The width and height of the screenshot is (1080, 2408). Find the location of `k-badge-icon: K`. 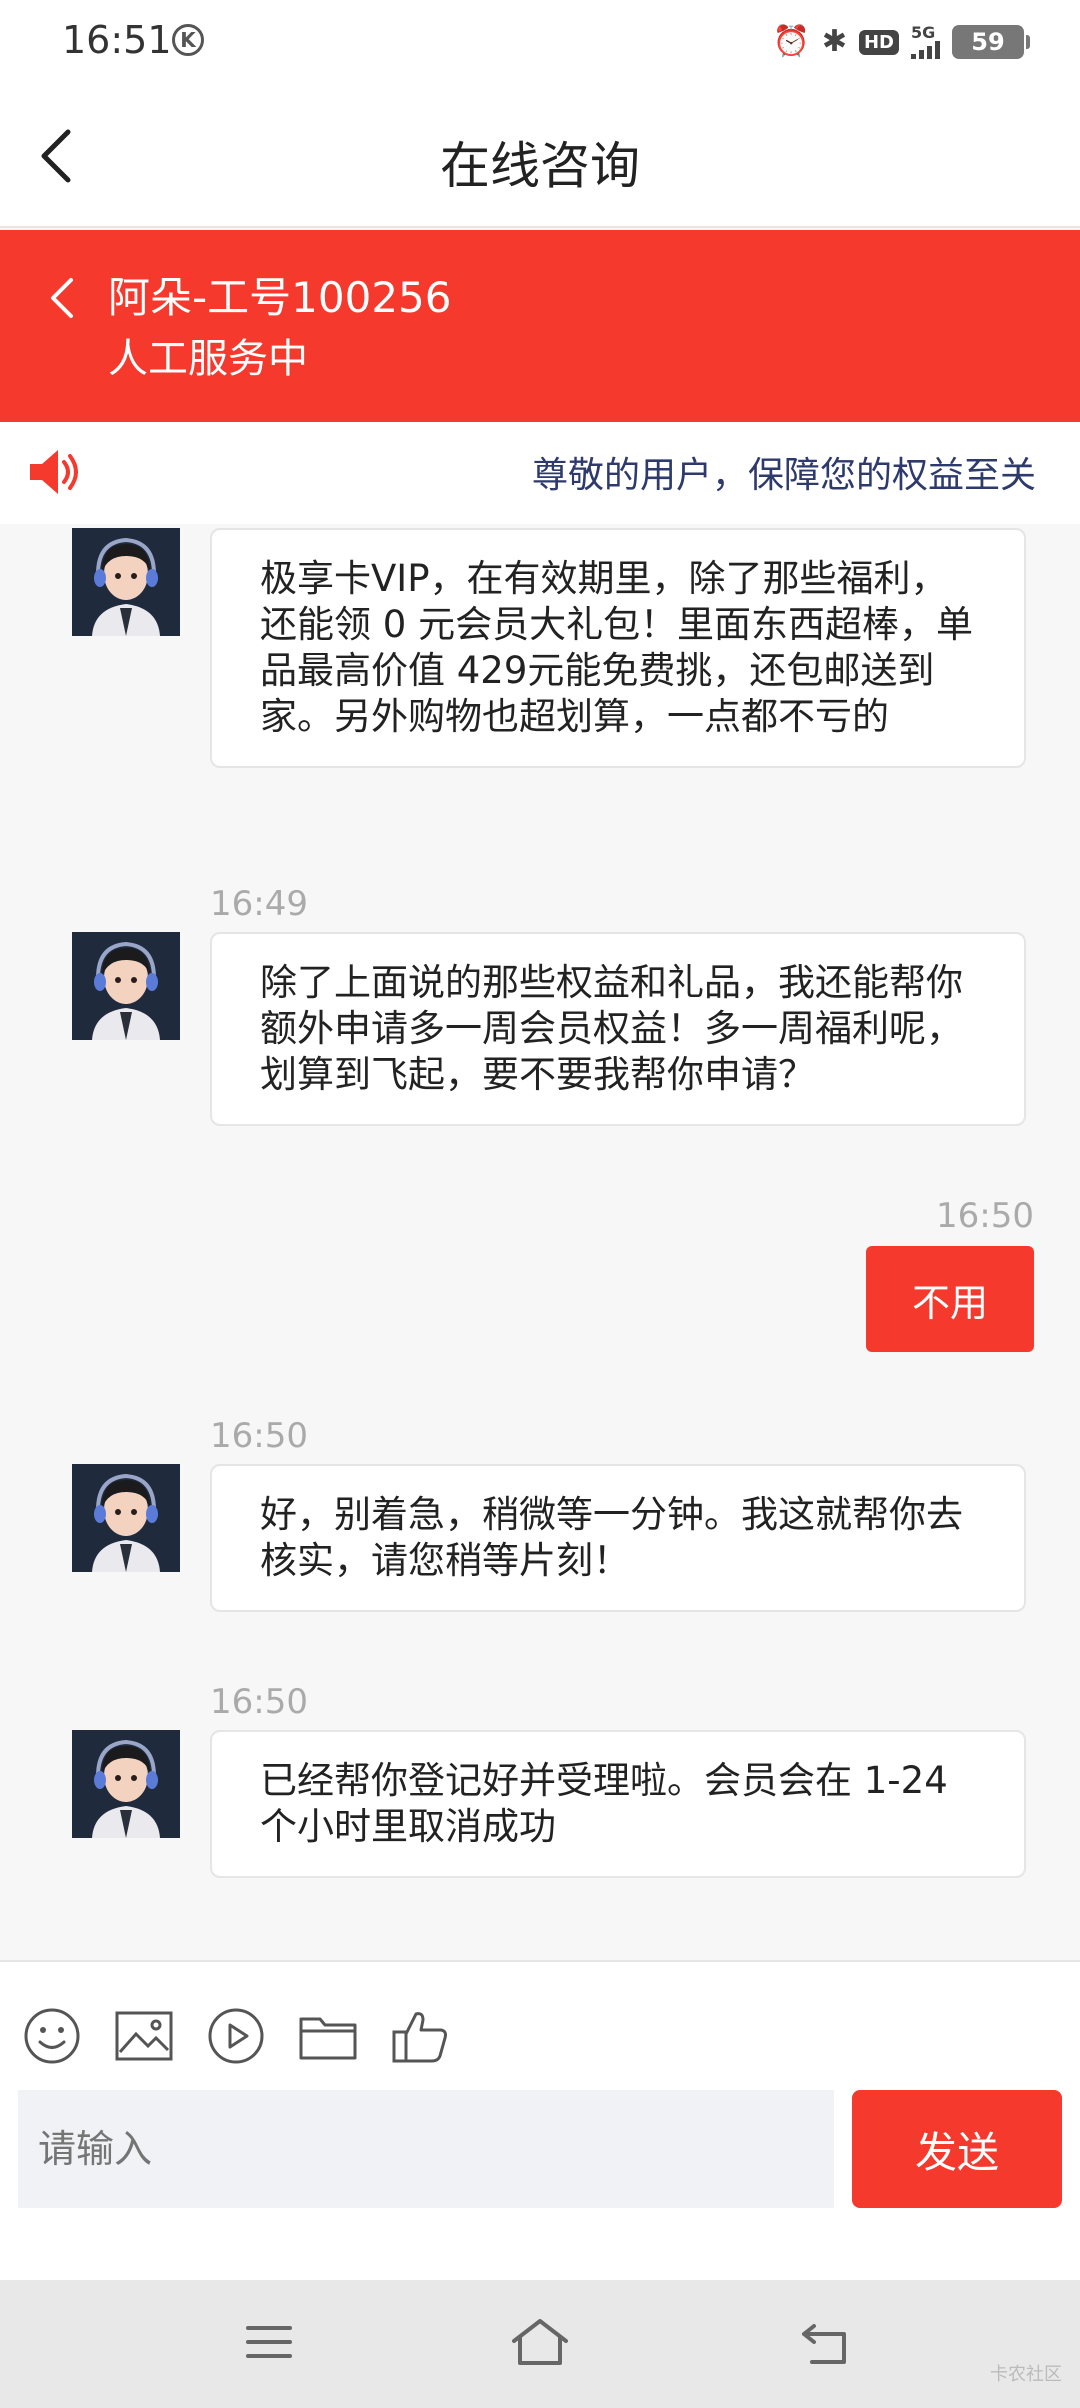

k-badge-icon: K is located at coordinates (188, 40).